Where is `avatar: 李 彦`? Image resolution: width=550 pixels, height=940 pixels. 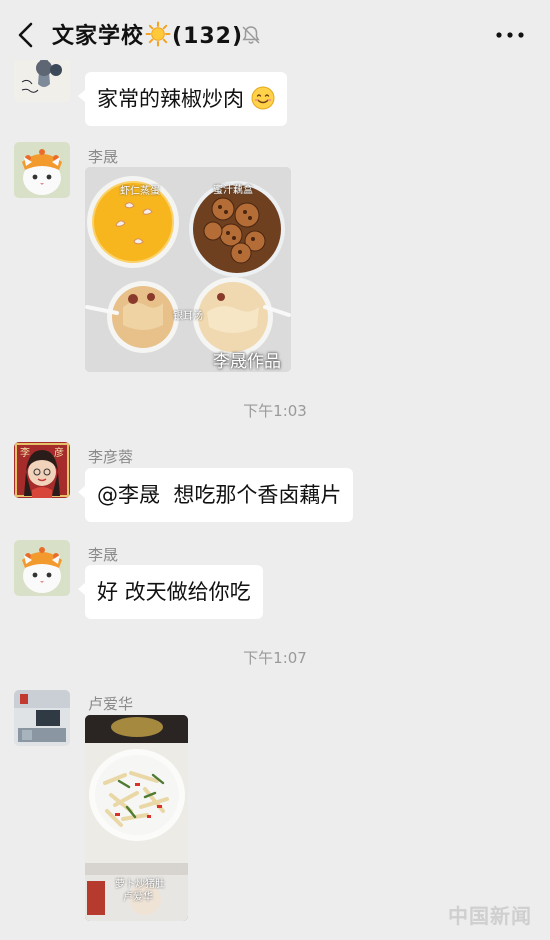
avatar: 李 彦 is located at coordinates (42, 470).